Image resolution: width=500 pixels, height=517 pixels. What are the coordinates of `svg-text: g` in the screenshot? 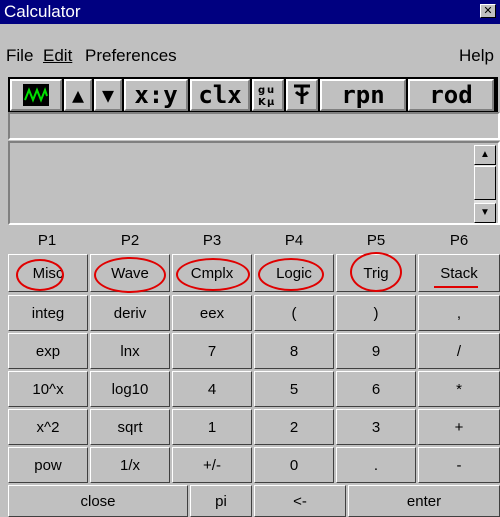 It's located at (261, 90).